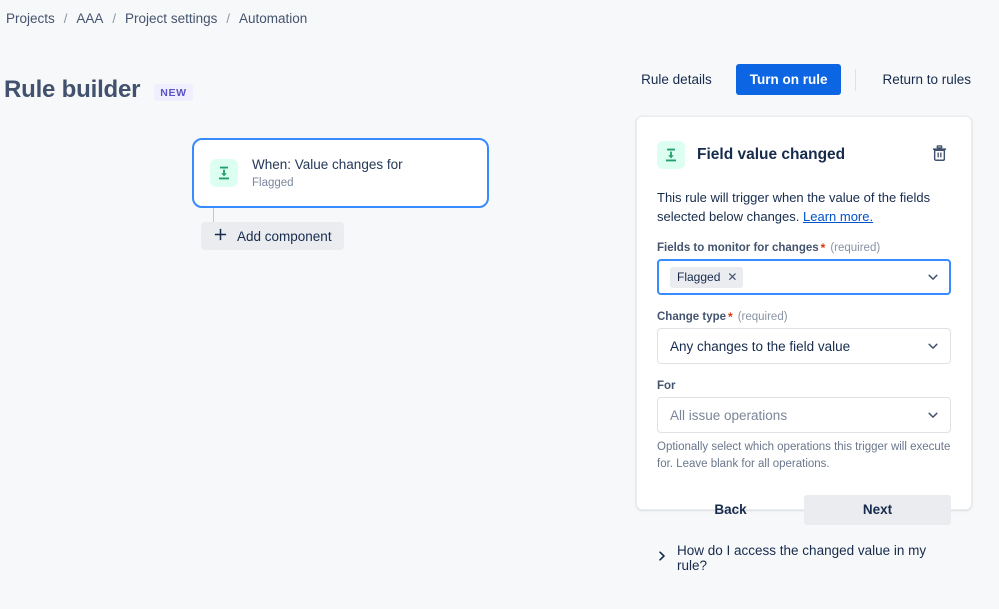  I want to click on fields-to-monitor-input: Flagged ✕, so click(804, 277).